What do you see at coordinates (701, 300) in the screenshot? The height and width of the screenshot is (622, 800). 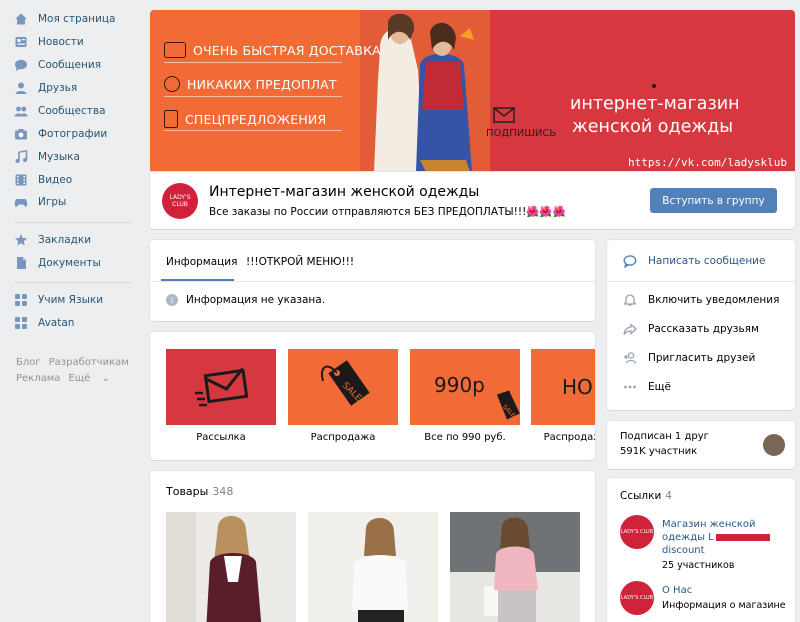 I see `enable-notifications-button: Включить уведомления` at bounding box center [701, 300].